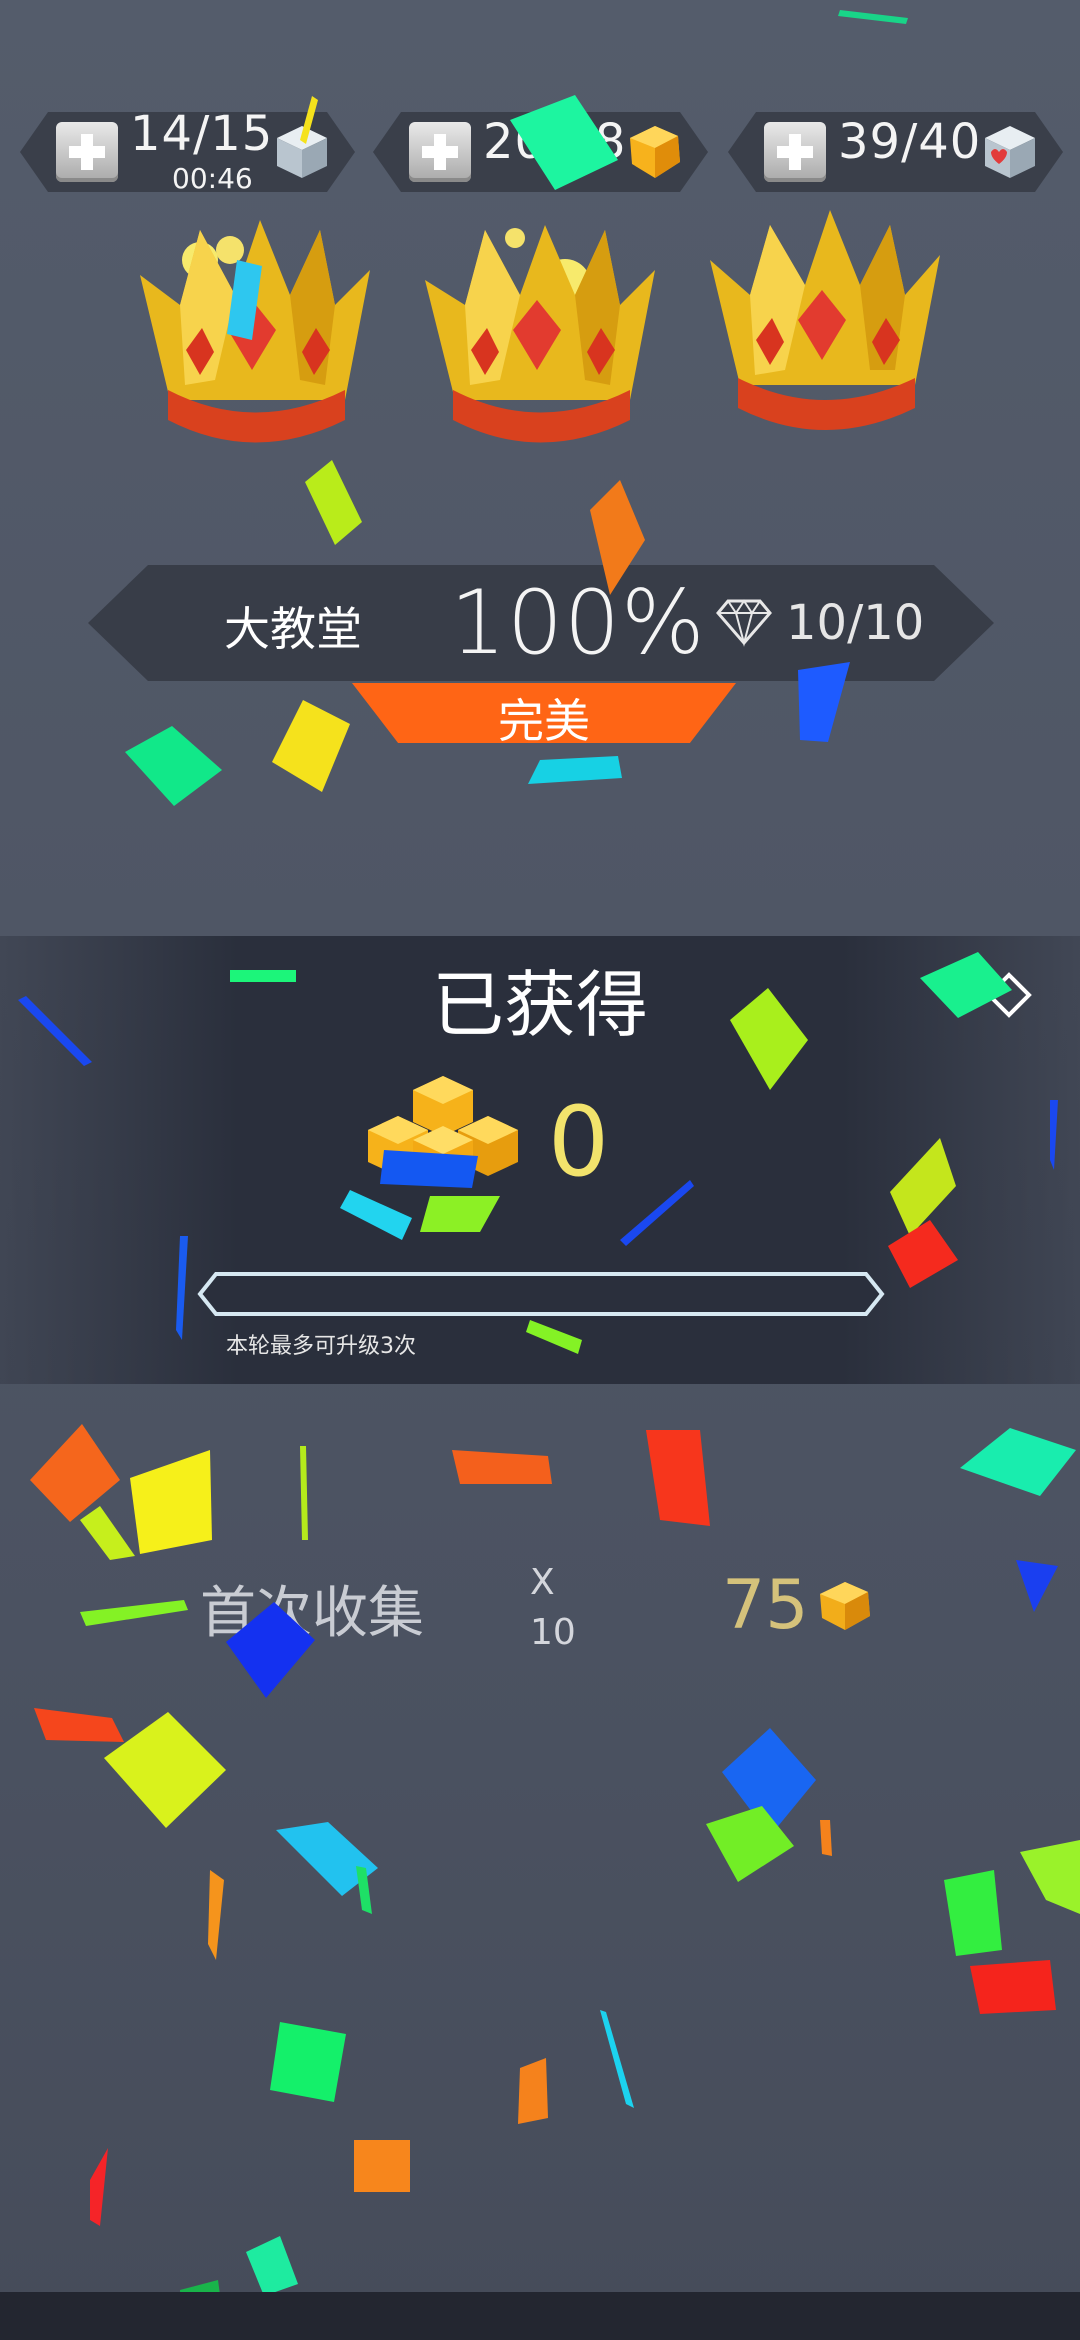 The width and height of the screenshot is (1080, 2340). I want to click on hearts-value: 39/40, so click(910, 142).